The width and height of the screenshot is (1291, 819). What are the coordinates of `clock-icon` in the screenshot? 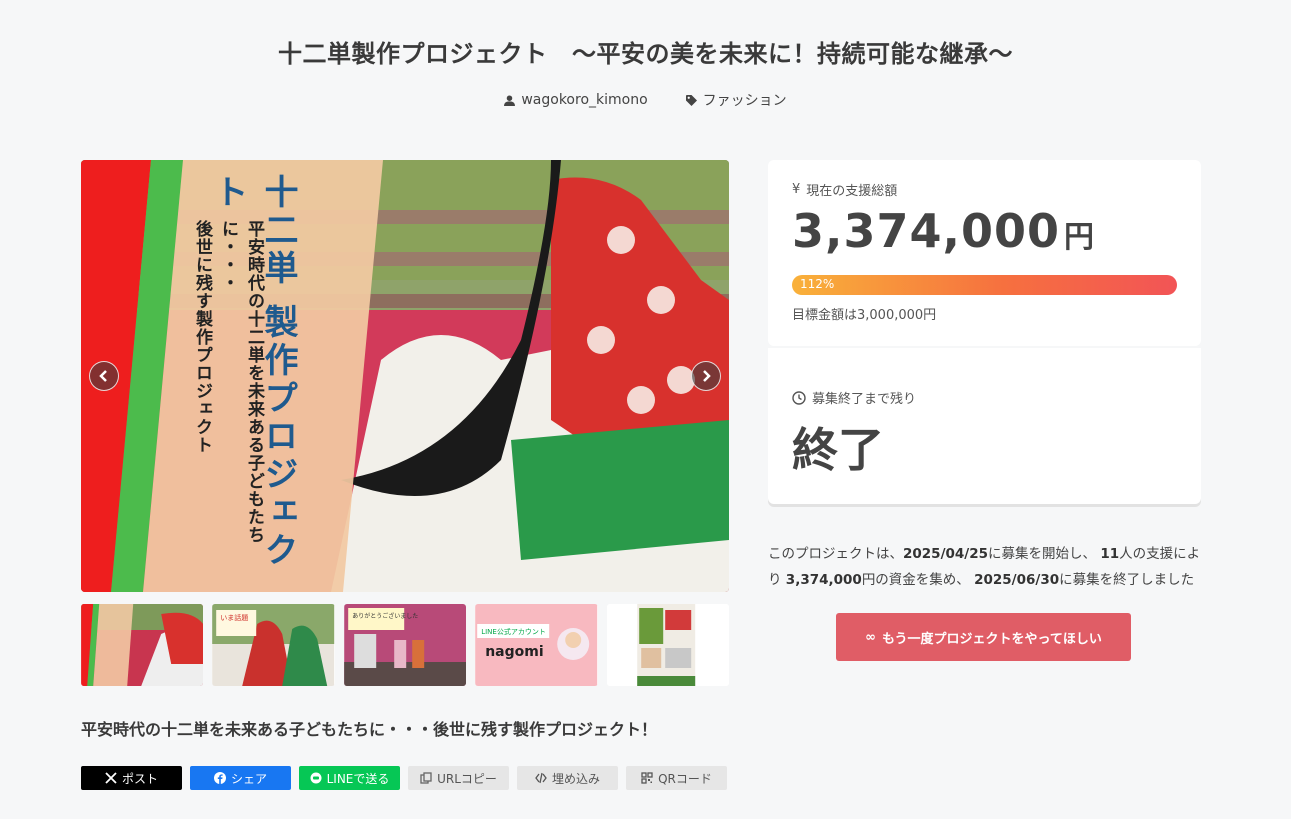 It's located at (799, 397).